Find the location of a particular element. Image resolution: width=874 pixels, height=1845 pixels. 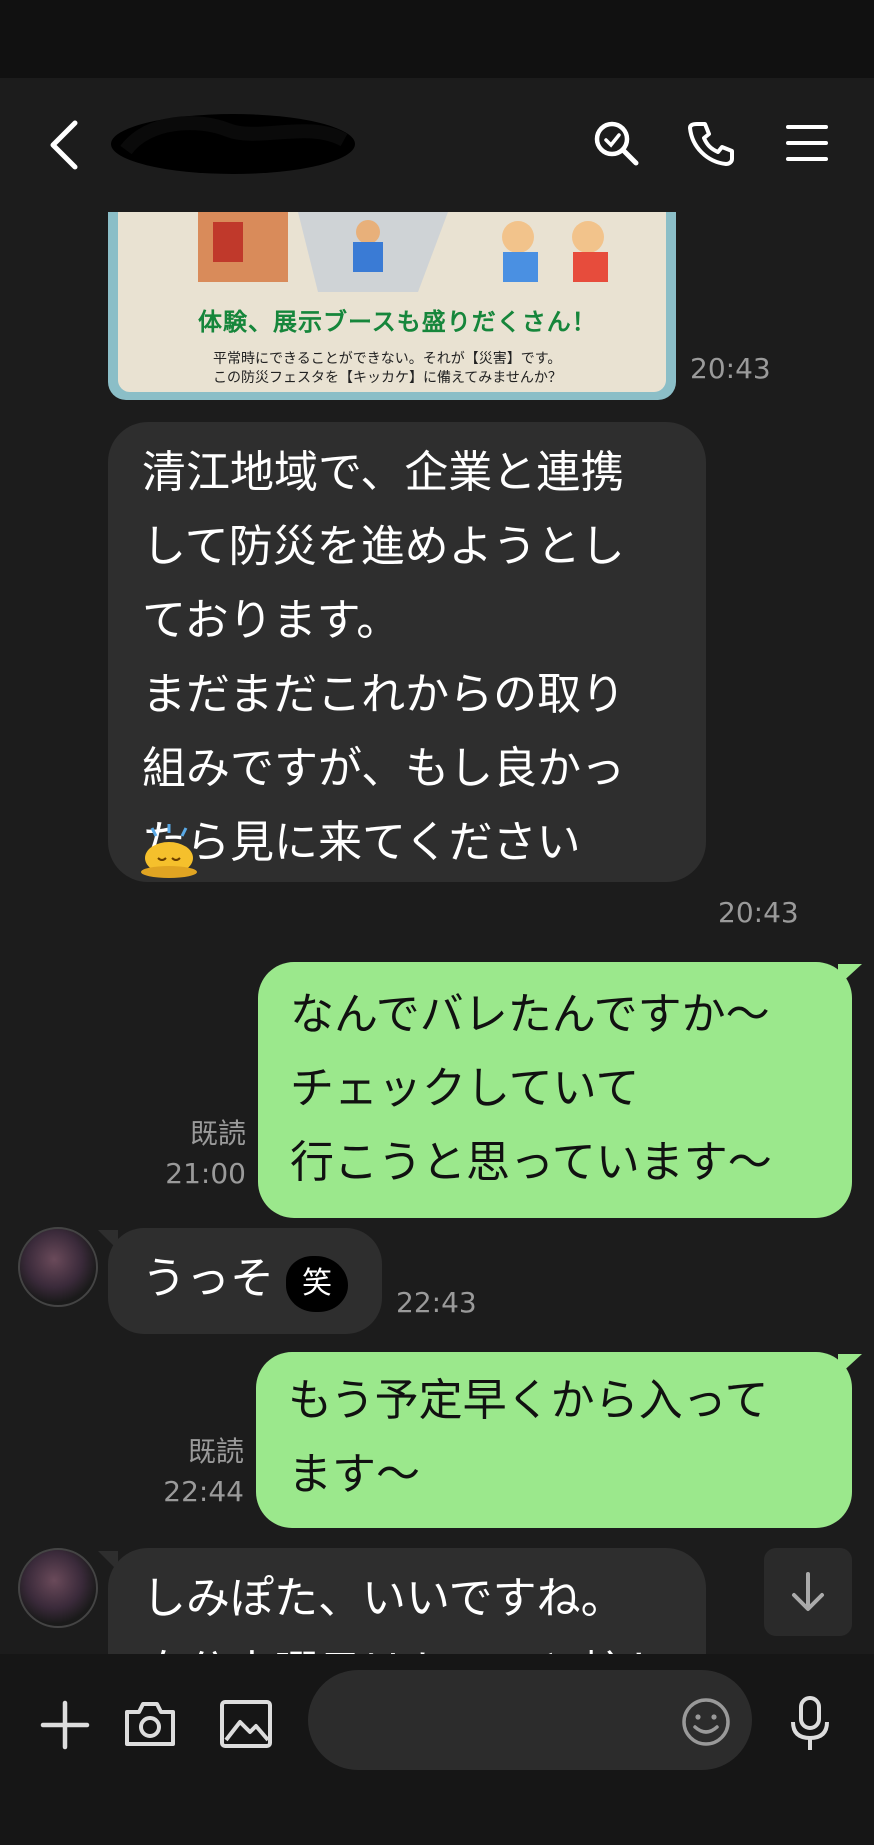

voice-button is located at coordinates (810, 1724).